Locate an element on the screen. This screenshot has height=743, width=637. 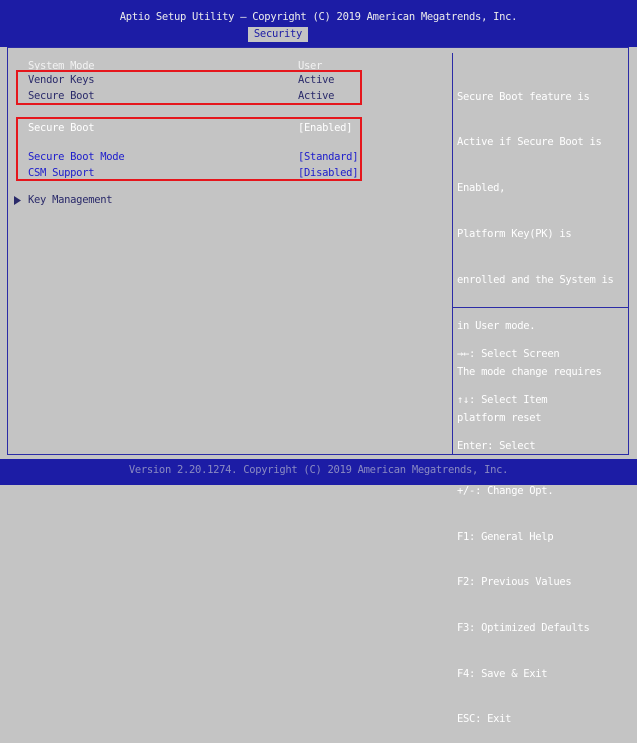
key-select-item: ↑↓: Select Item is located at coordinates (502, 400).